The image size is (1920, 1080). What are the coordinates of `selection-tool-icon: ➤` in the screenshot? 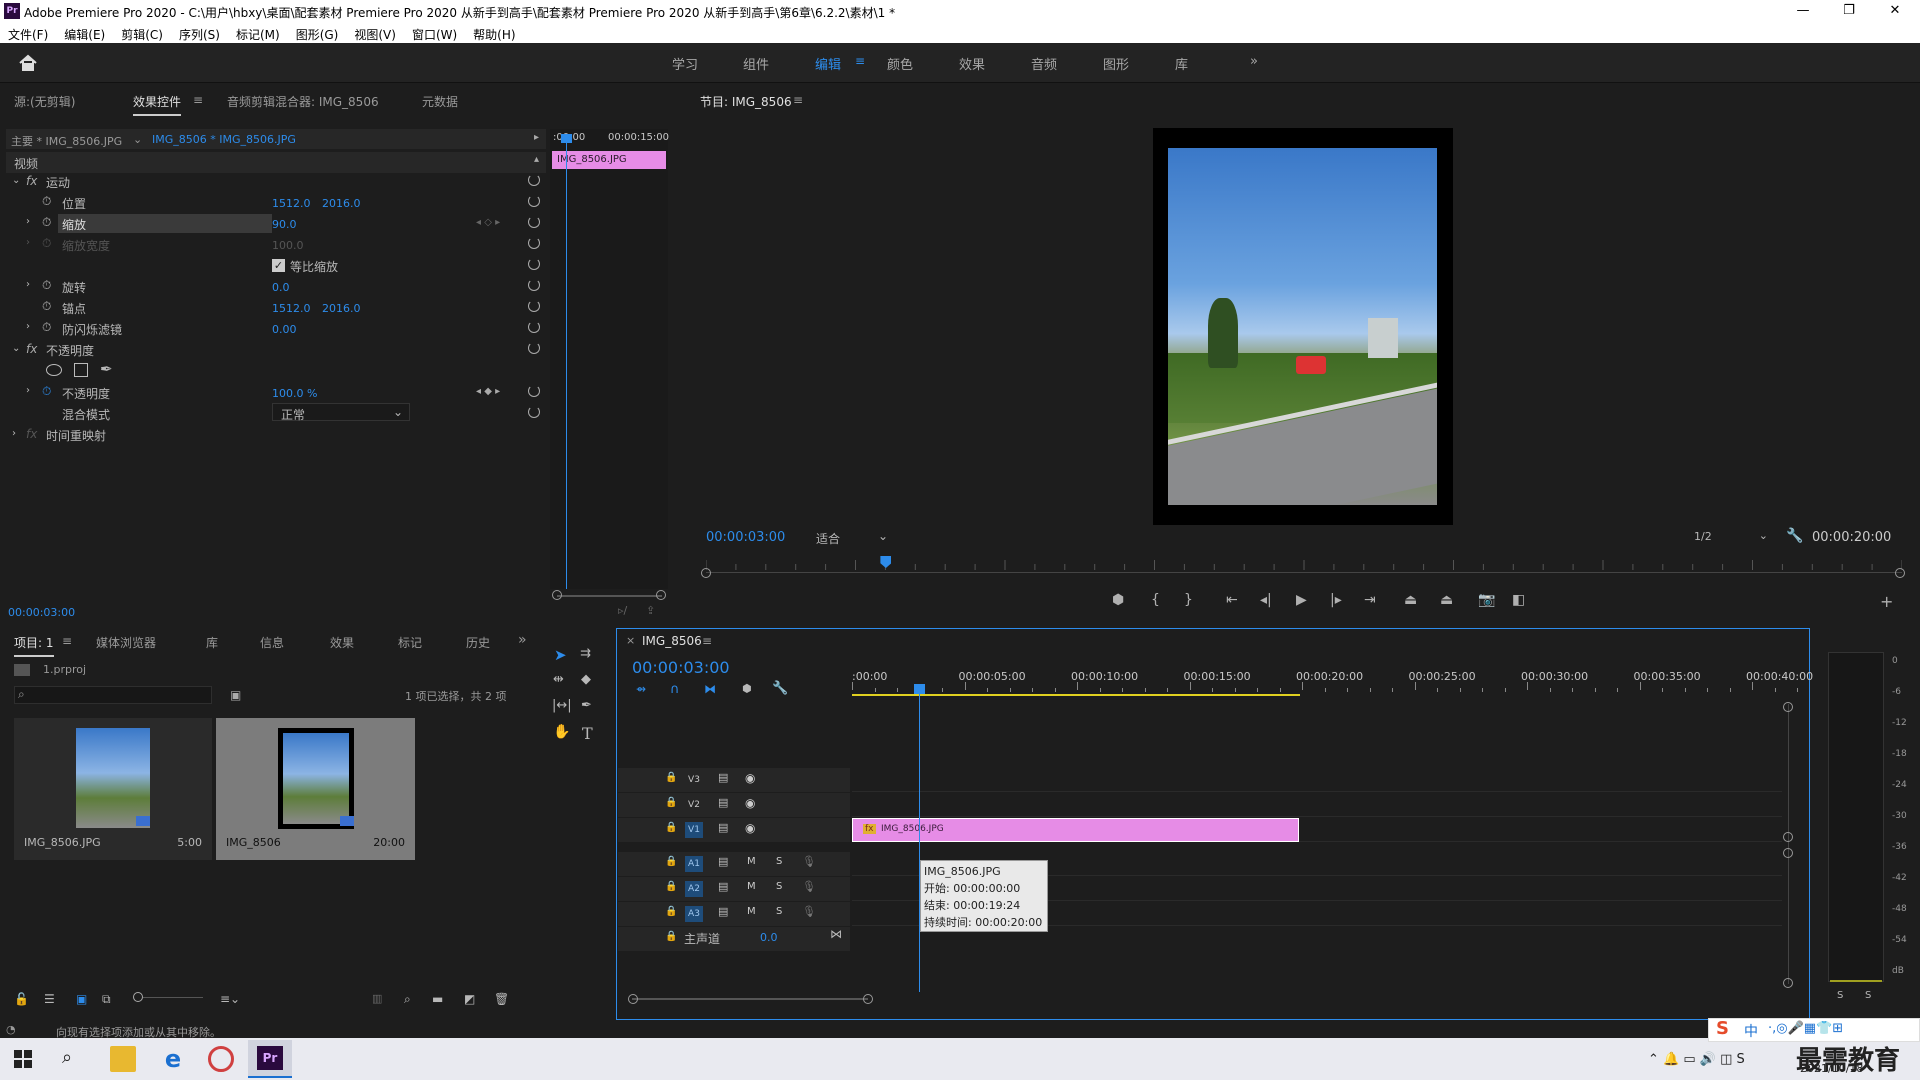 It's located at (560, 655).